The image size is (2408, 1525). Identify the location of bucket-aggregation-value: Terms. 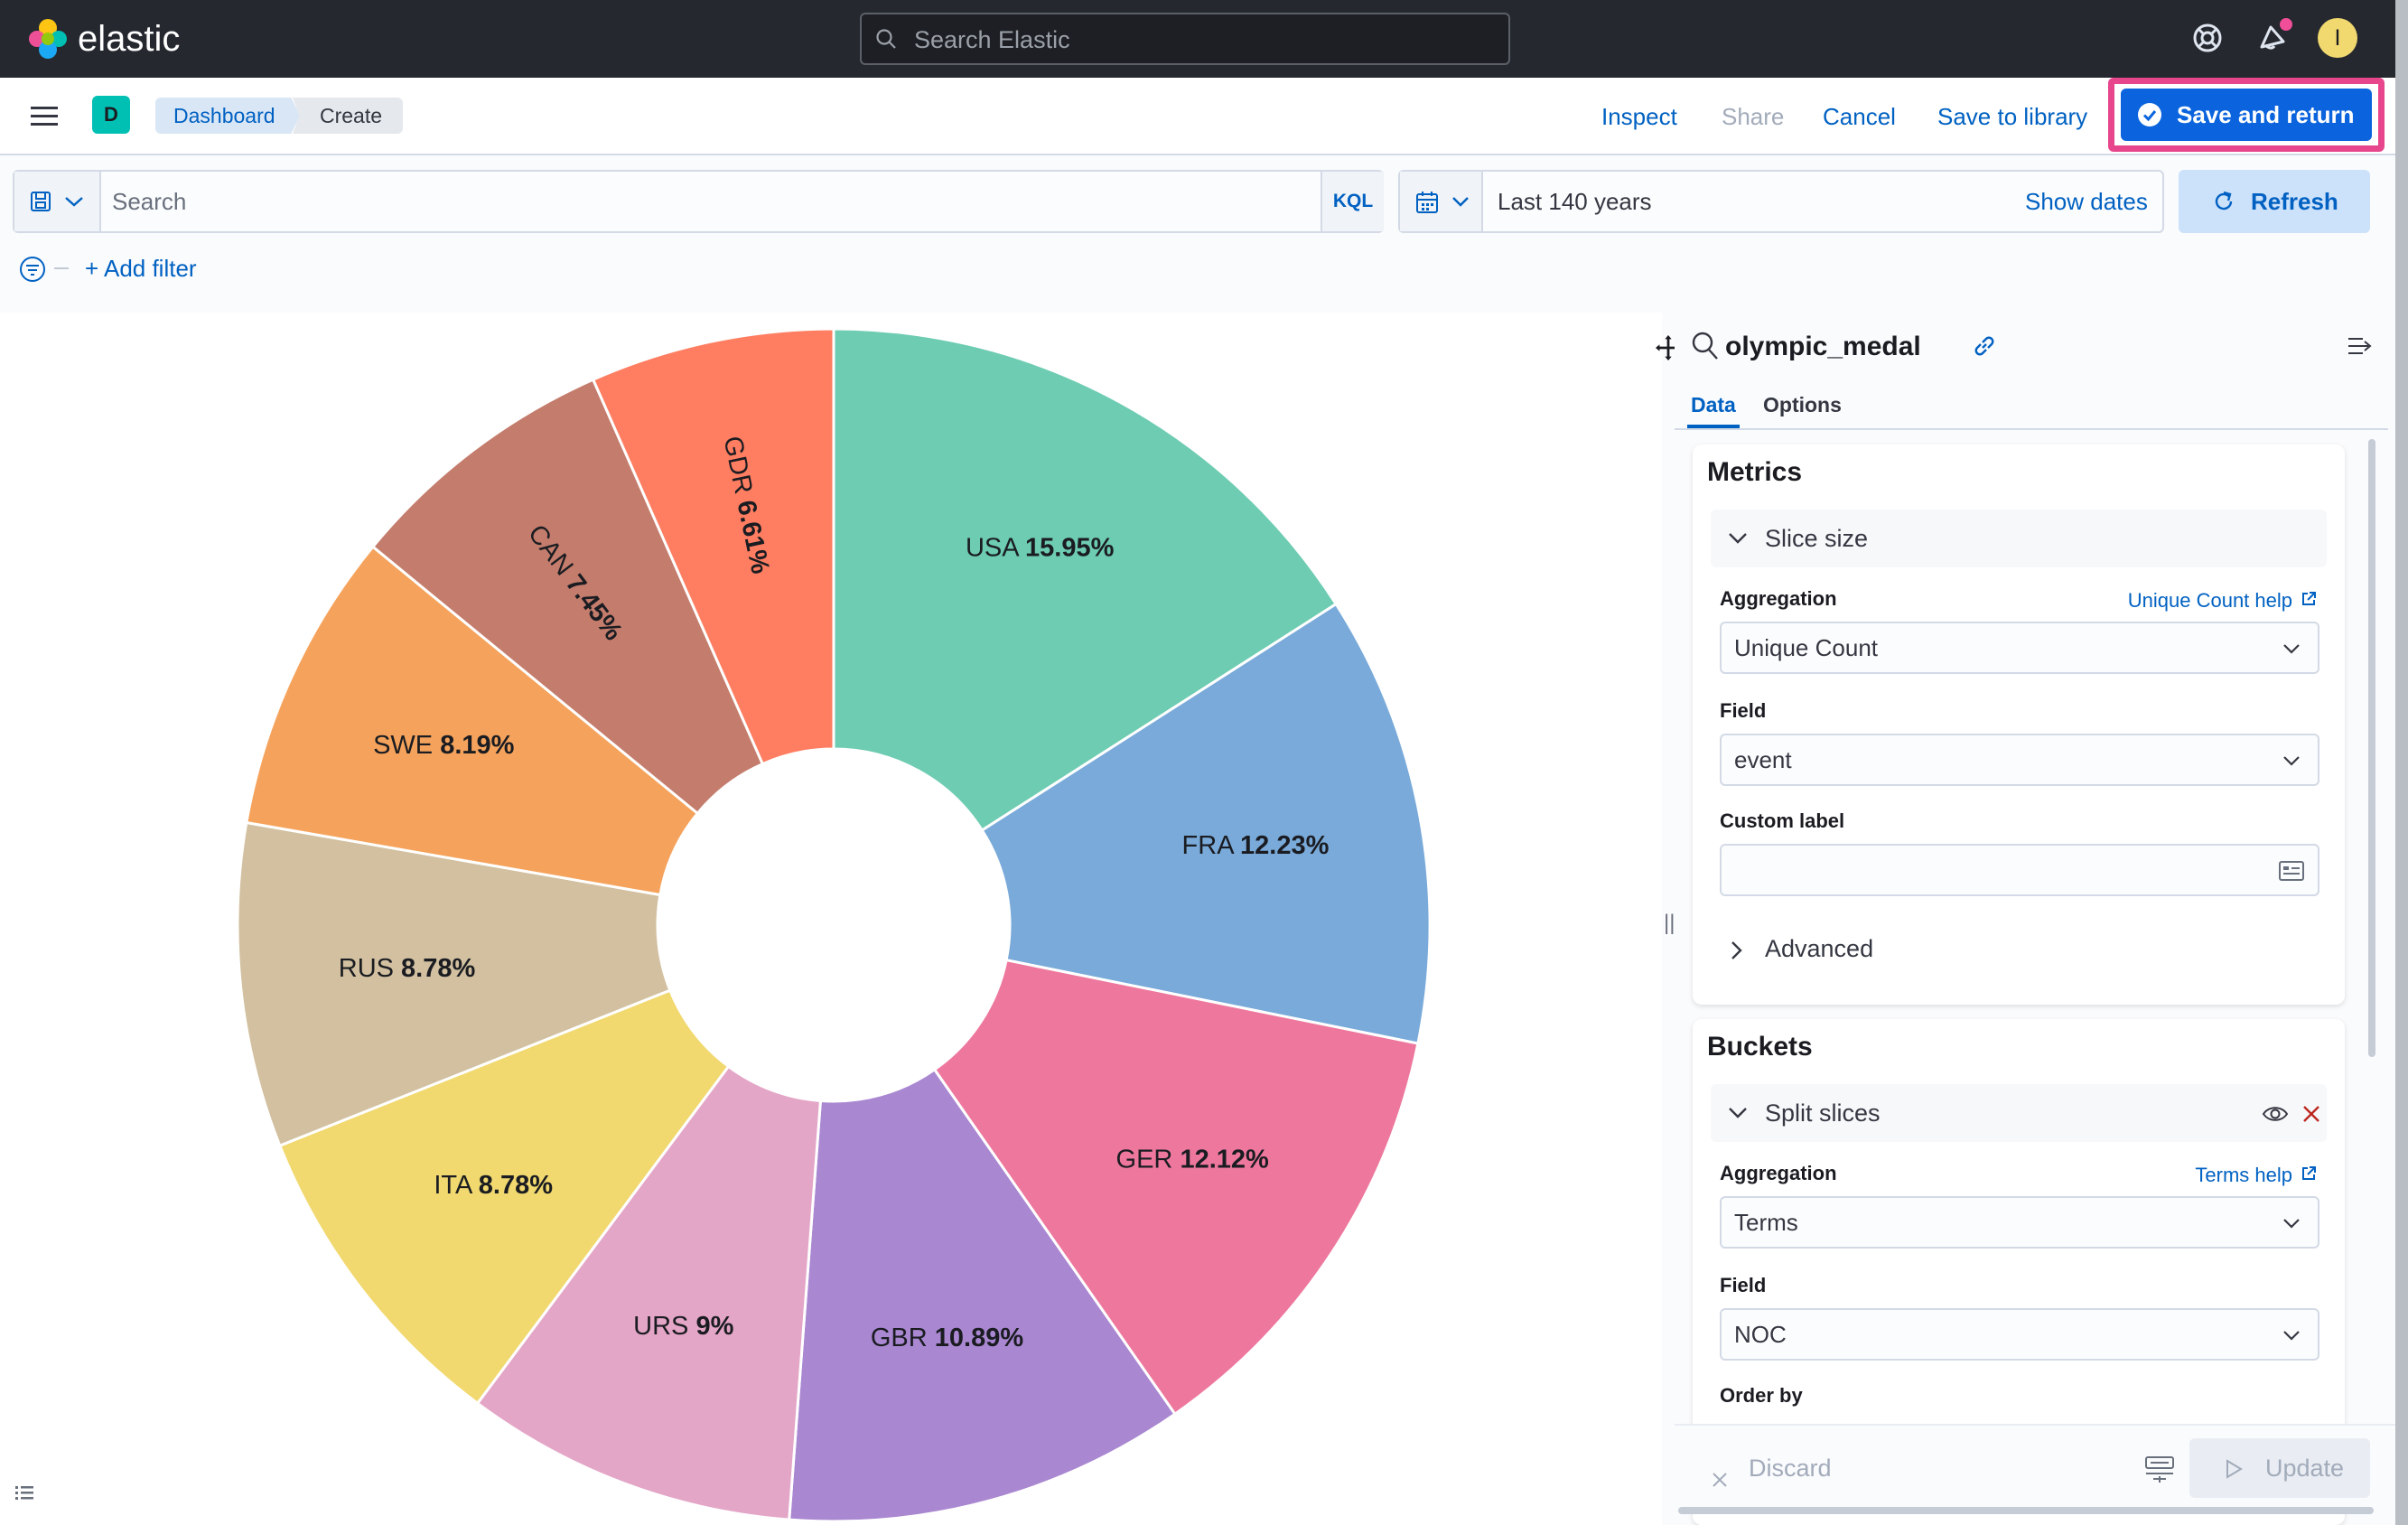
(1766, 1222).